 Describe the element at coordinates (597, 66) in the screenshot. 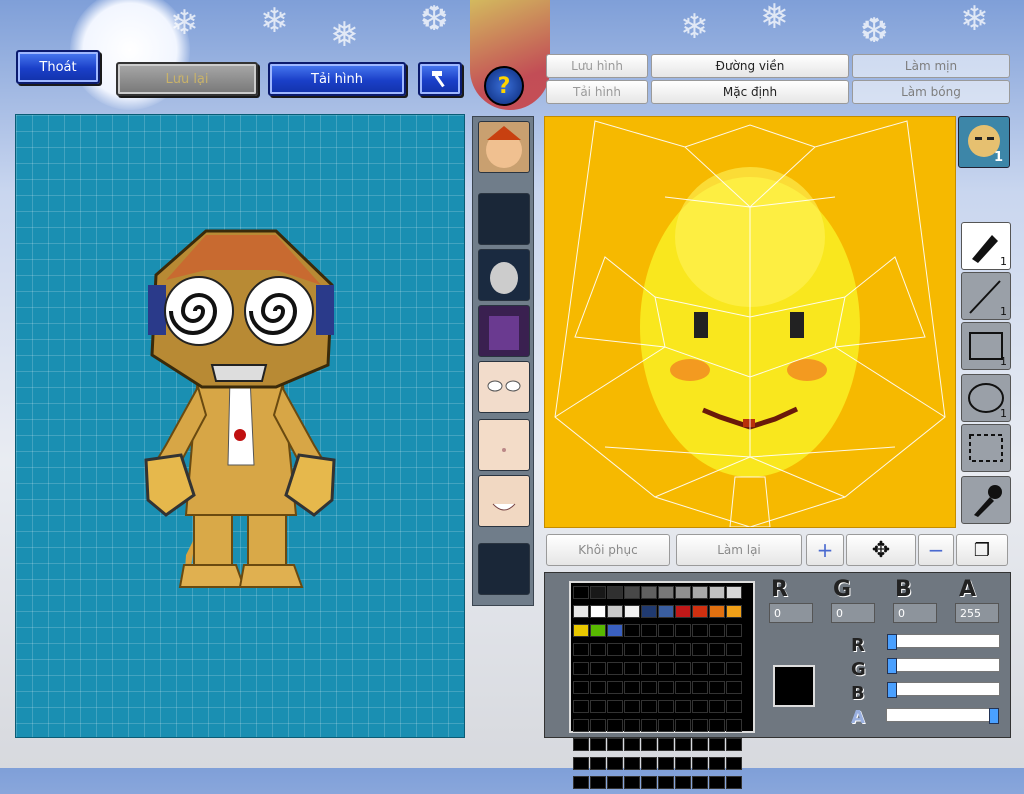

I see `save-image-button: Lưu hình` at that location.